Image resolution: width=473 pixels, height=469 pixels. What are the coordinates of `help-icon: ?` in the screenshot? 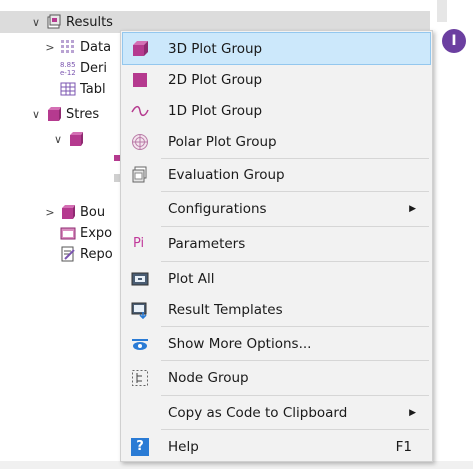 It's located at (140, 447).